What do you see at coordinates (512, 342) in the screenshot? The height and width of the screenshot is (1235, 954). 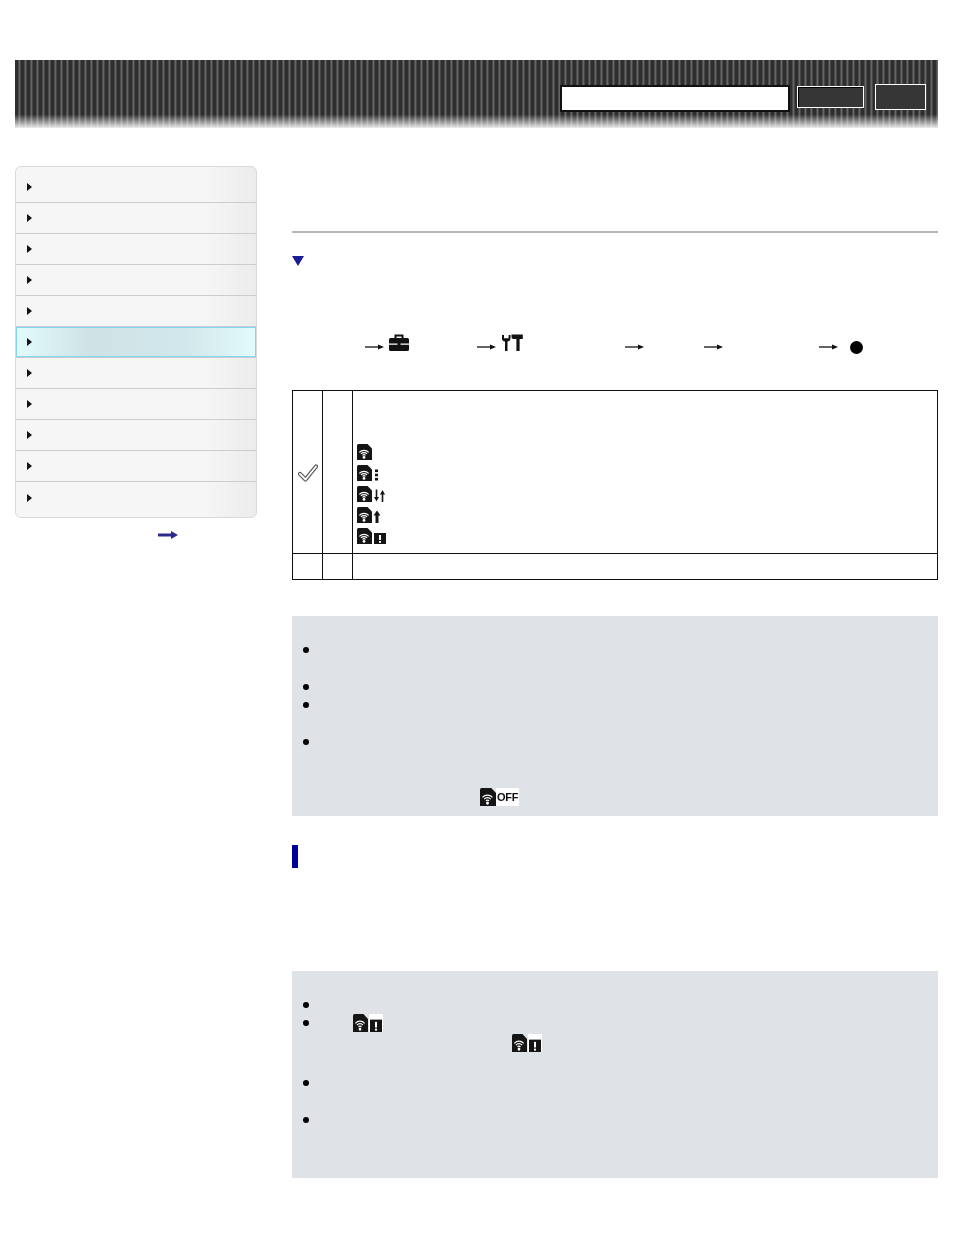 I see `tools-icon` at bounding box center [512, 342].